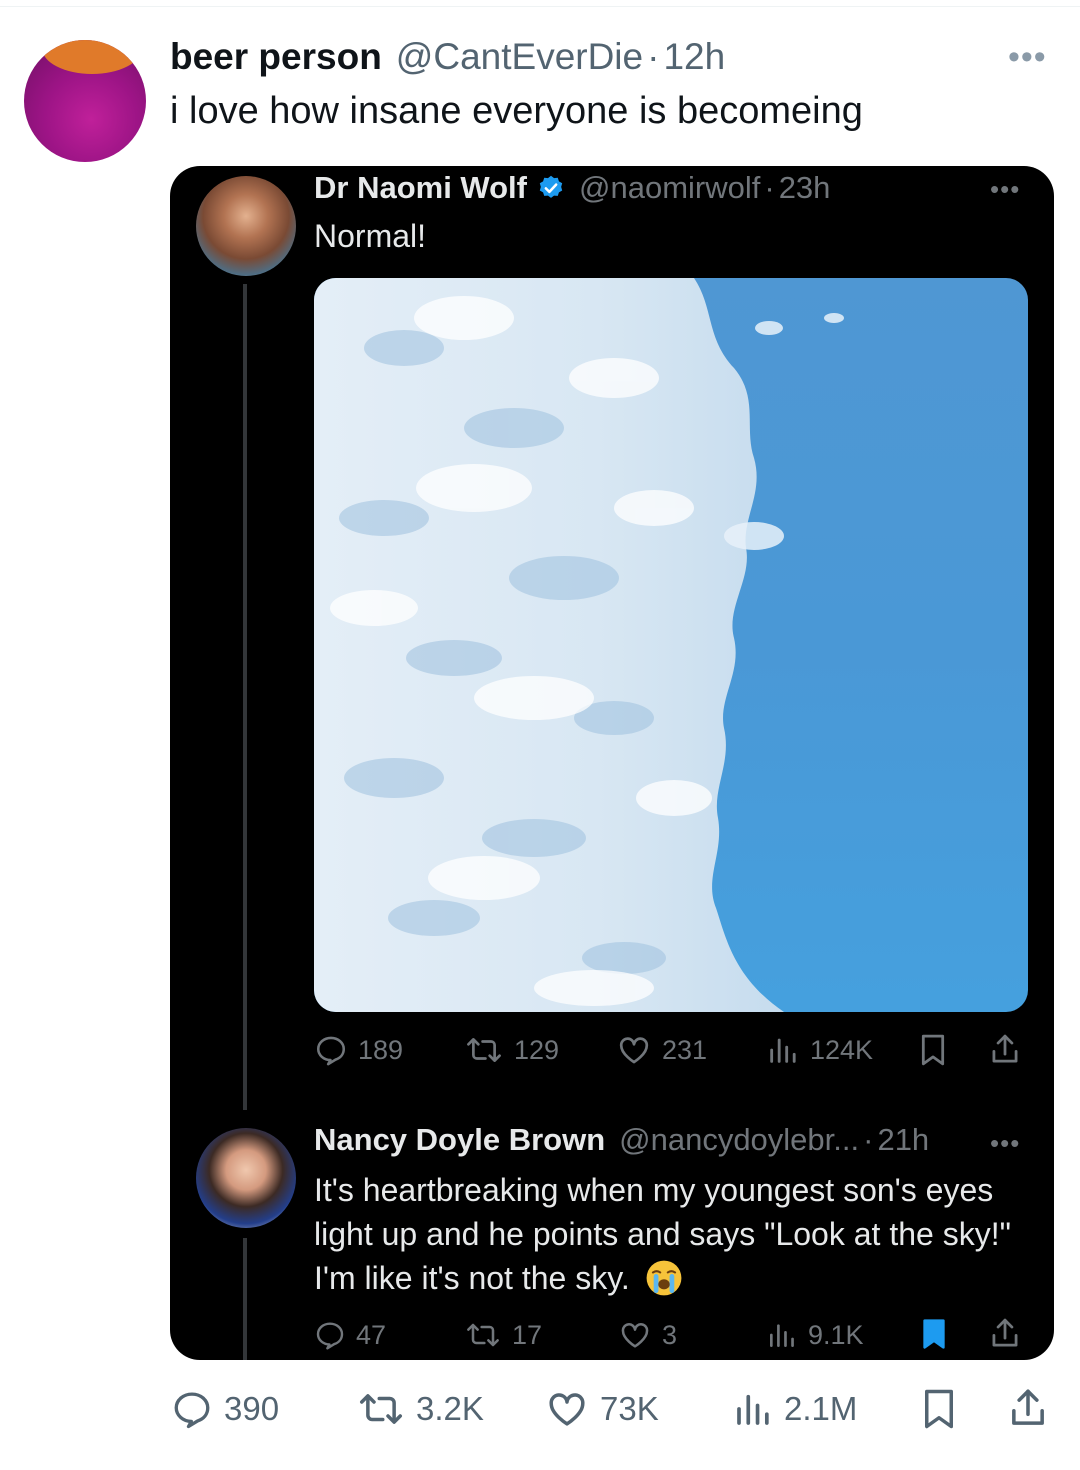 This screenshot has height=1470, width=1080. I want to click on retweet-count: 17, so click(527, 1334).